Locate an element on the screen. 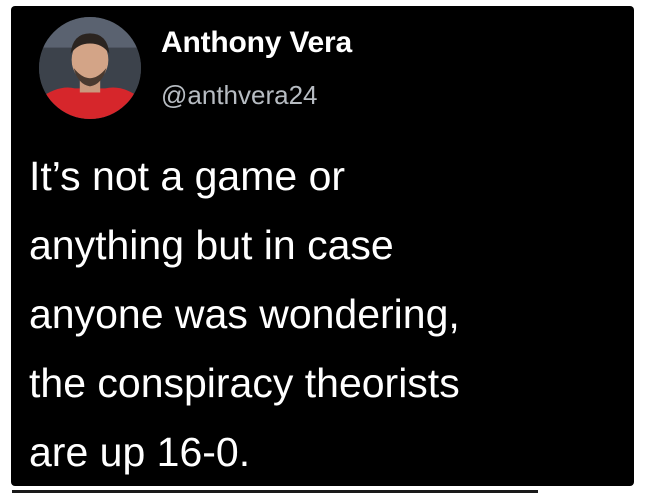 Image resolution: width=651 pixels, height=497 pixels. tweet-text-line: the conspiracy theorists is located at coordinates (244, 383).